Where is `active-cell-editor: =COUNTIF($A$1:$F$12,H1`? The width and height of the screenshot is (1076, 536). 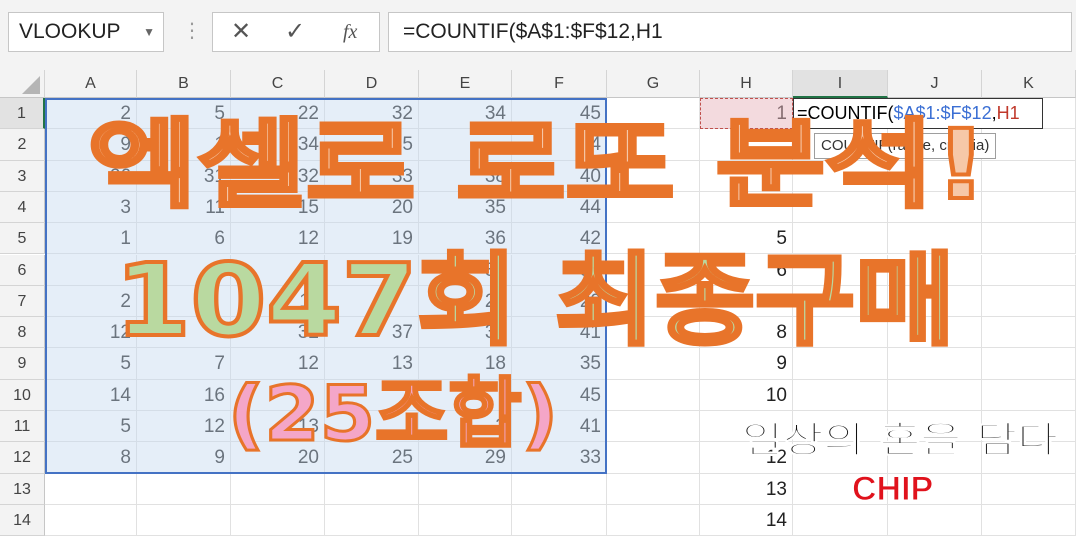
active-cell-editor: =COUNTIF($A$1:$F$12,H1 is located at coordinates (918, 113).